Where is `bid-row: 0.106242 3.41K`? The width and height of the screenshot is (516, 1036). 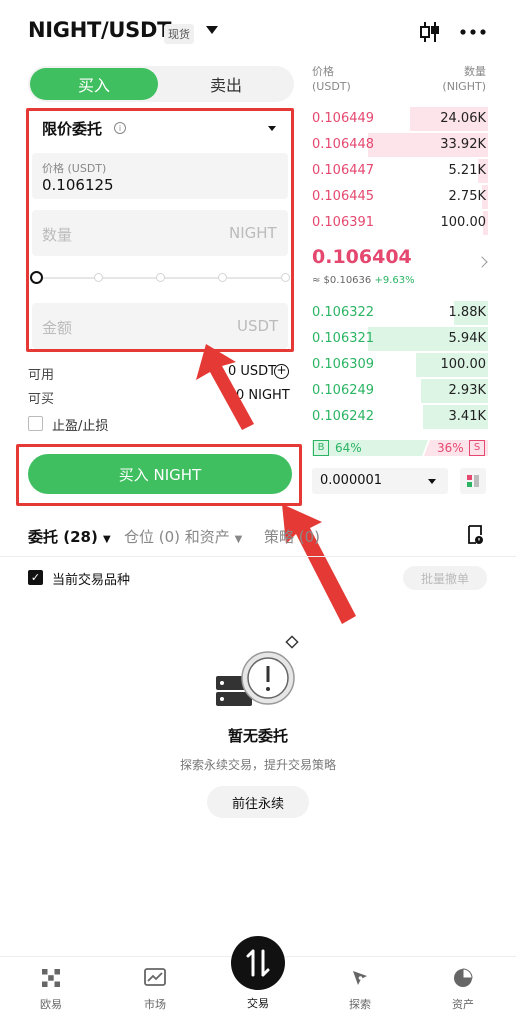 bid-row: 0.106242 3.41K is located at coordinates (395, 418).